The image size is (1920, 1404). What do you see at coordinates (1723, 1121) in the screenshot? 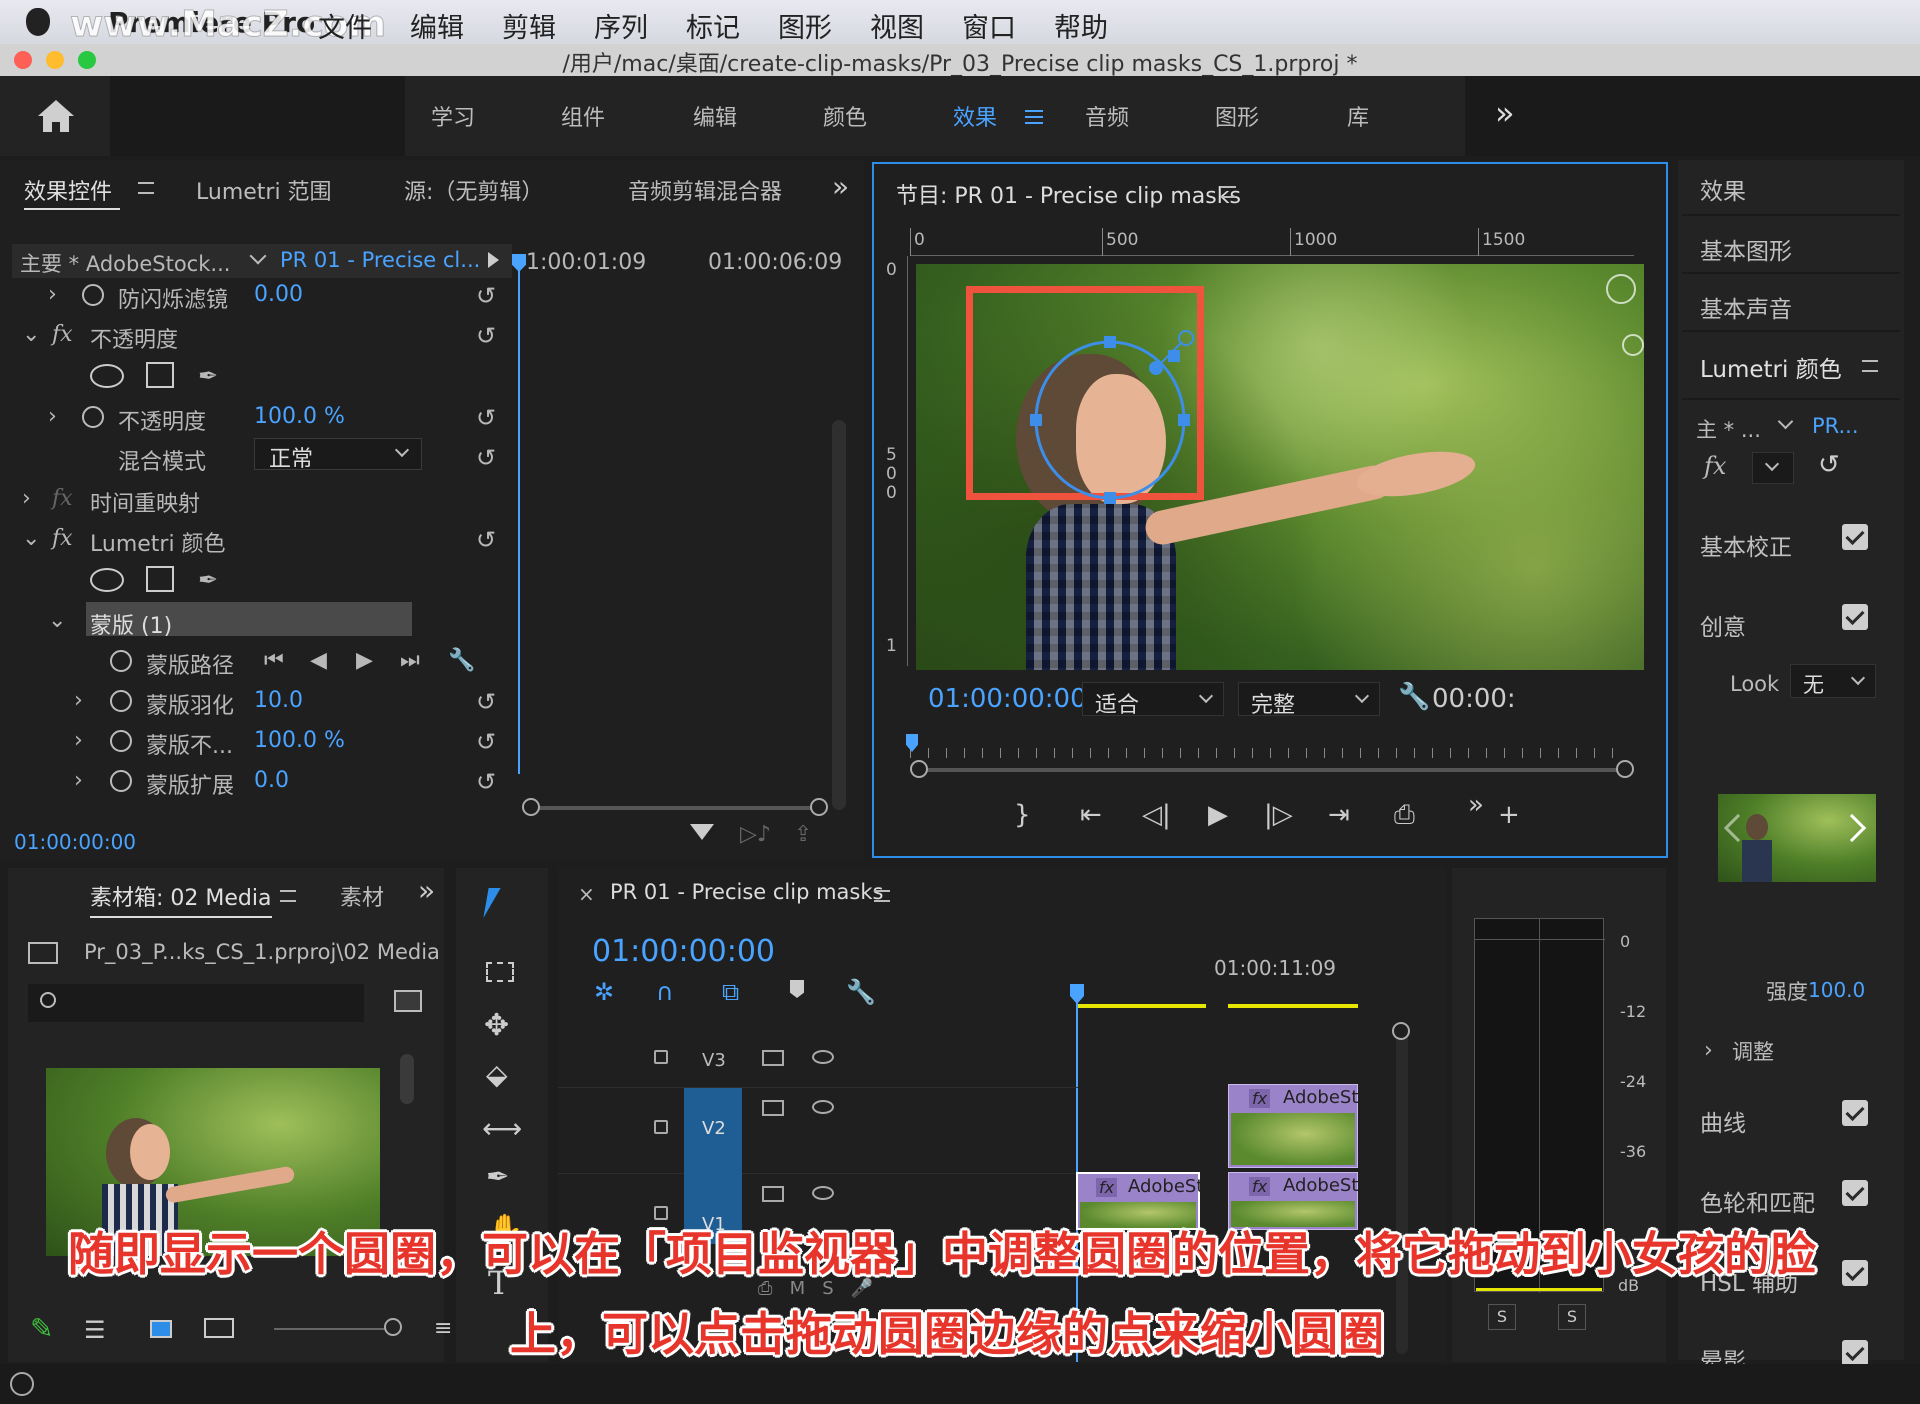
I see `section-curves: 曲线` at bounding box center [1723, 1121].